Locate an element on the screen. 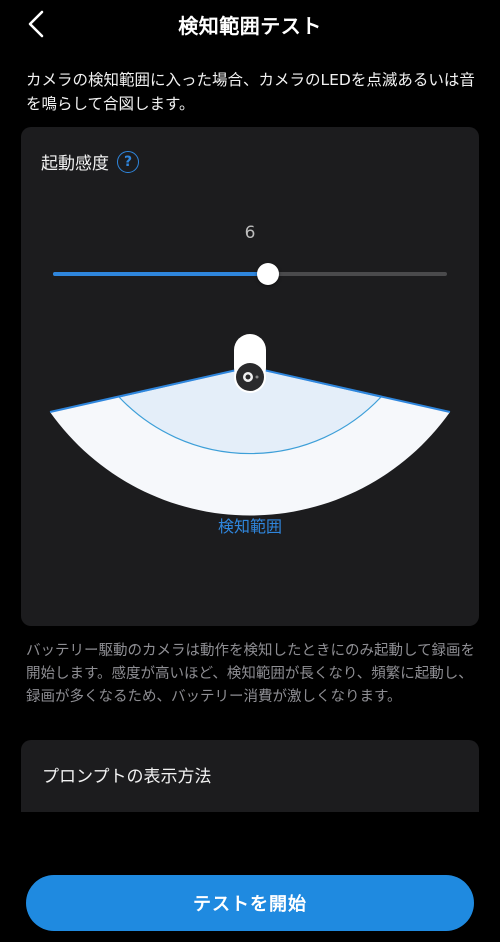 The width and height of the screenshot is (500, 942). sensitivity-value: 6 is located at coordinates (250, 233).